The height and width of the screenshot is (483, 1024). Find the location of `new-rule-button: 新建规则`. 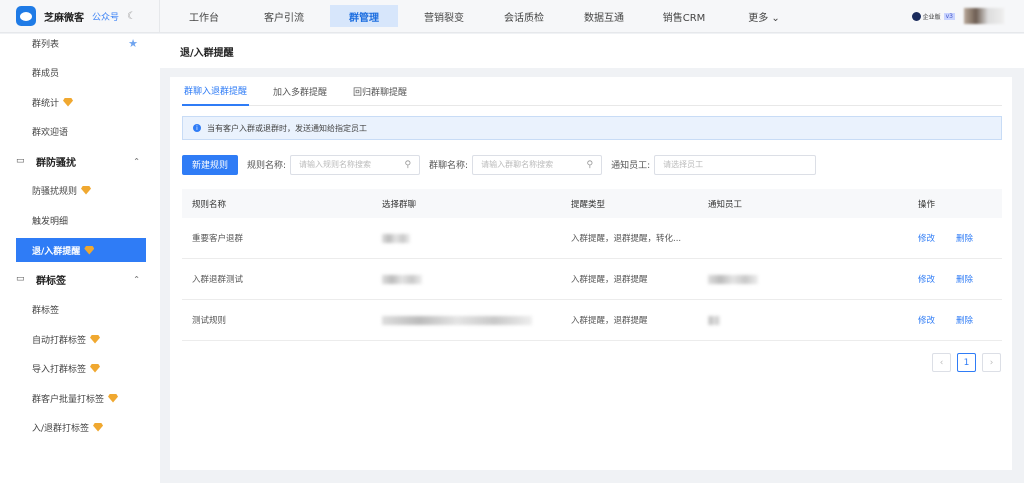

new-rule-button: 新建规则 is located at coordinates (210, 164).